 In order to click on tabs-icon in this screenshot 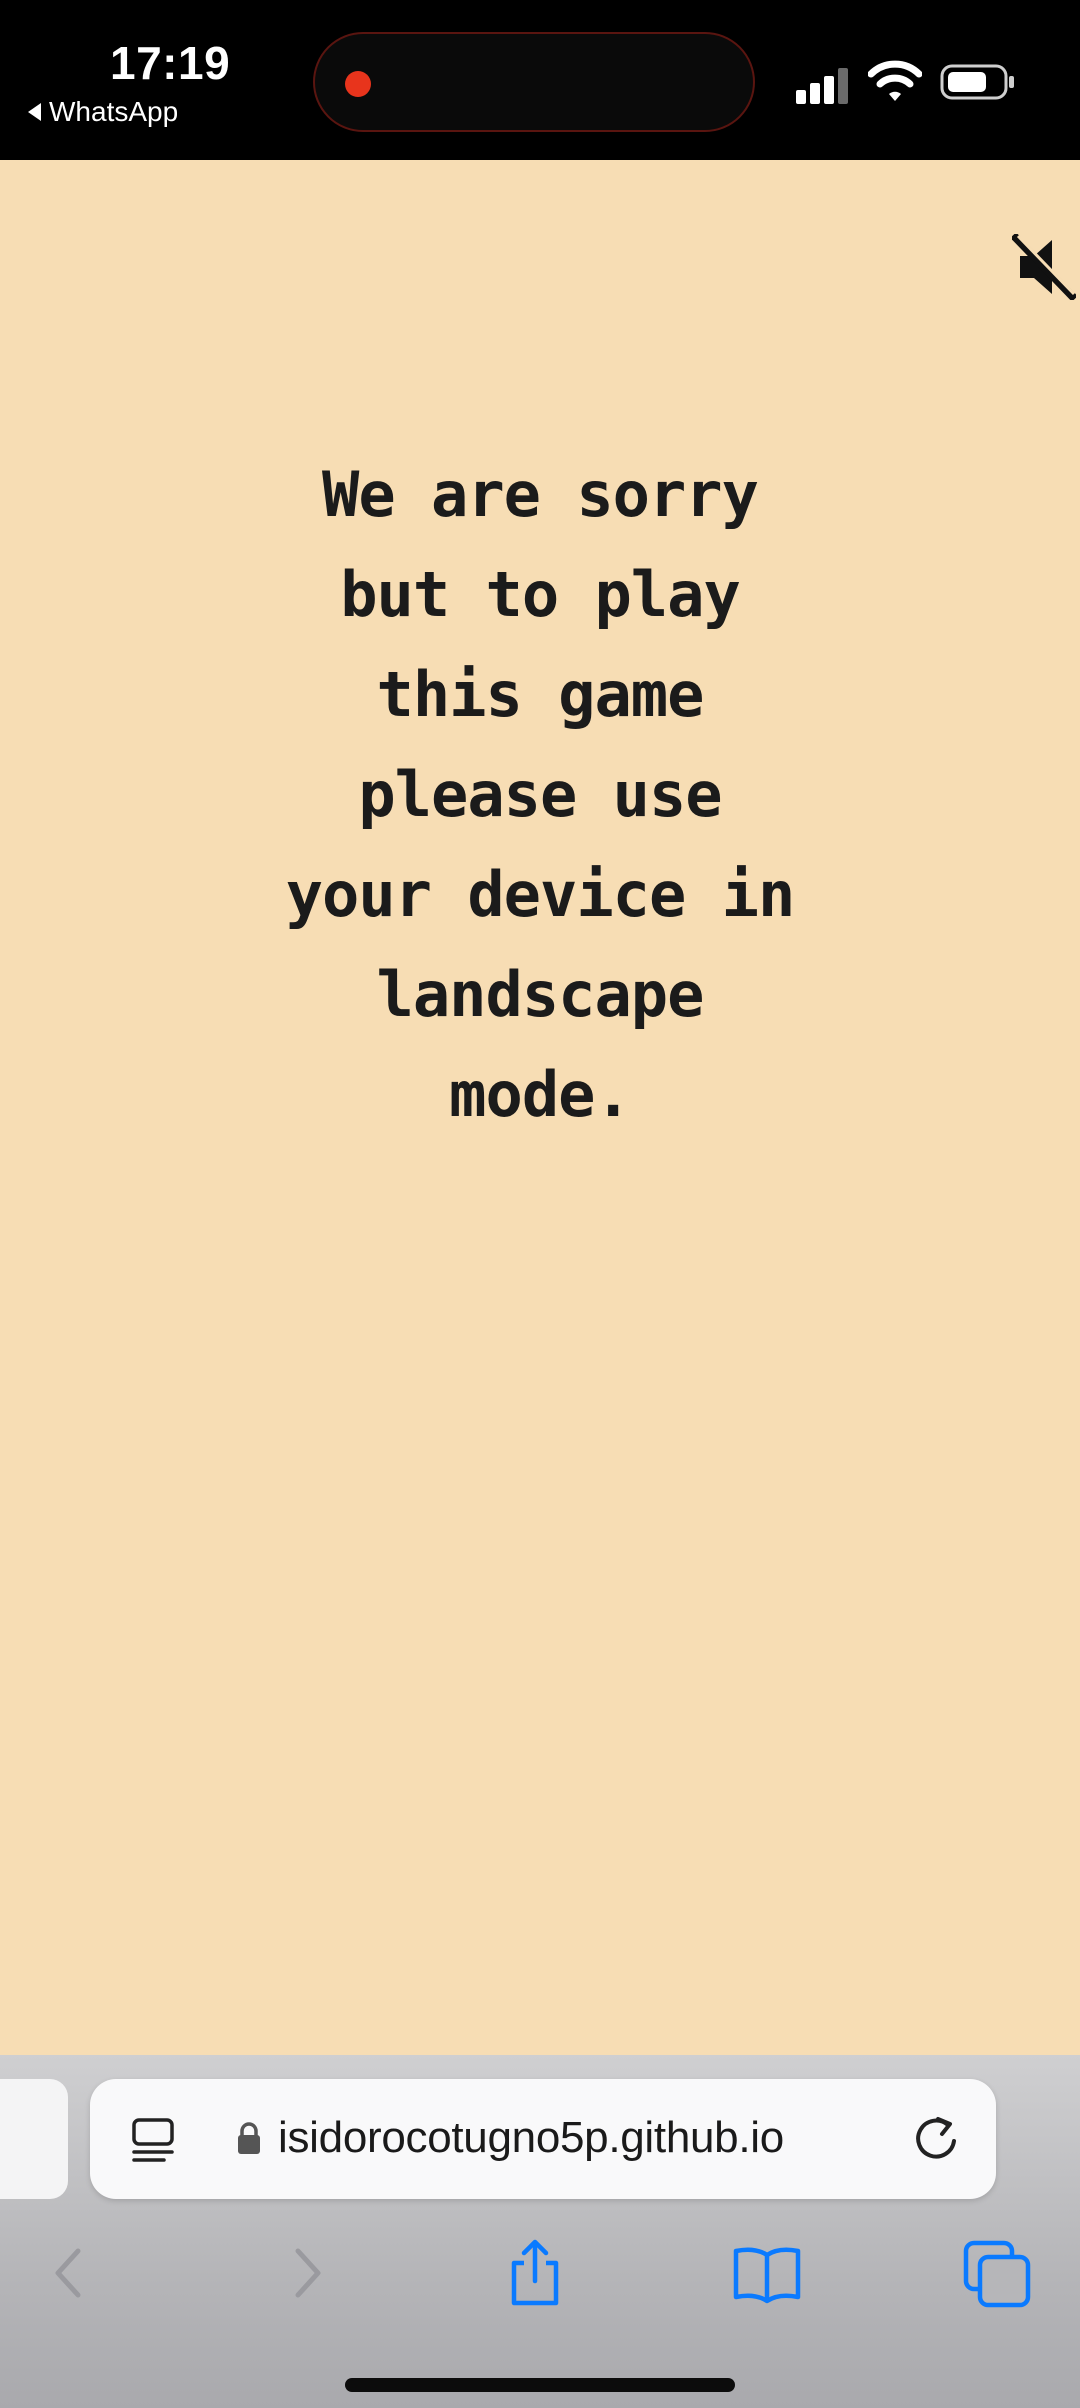, I will do `click(997, 2273)`.